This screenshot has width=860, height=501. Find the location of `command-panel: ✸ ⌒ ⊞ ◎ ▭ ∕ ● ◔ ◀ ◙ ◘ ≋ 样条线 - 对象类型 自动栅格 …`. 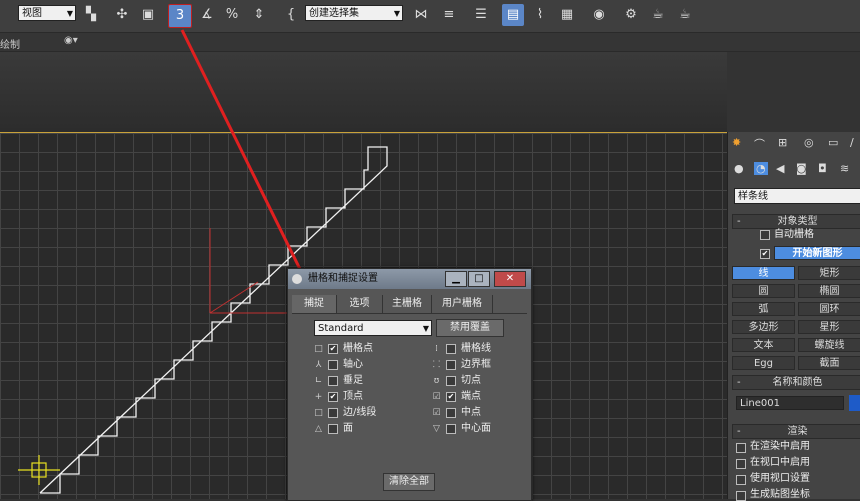

command-panel: ✸ ⌒ ⊞ ◎ ▭ ∕ ● ◔ ◀ ◙ ◘ ≋ 样条线 - 对象类型 自动栅格 … is located at coordinates (793, 316).